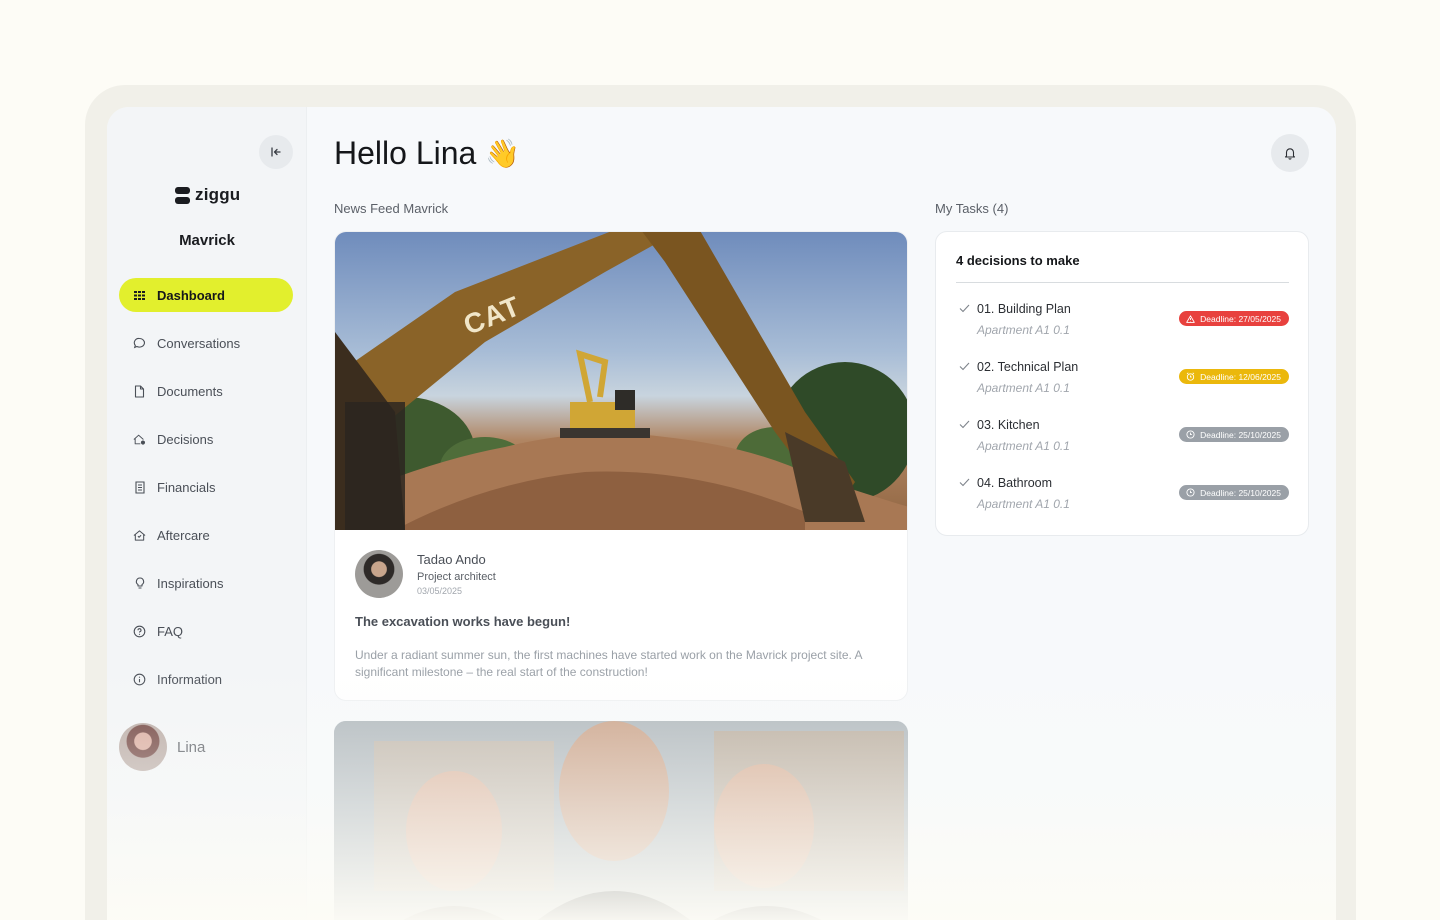 The width and height of the screenshot is (1440, 920). What do you see at coordinates (139, 295) in the screenshot?
I see `grid-icon` at bounding box center [139, 295].